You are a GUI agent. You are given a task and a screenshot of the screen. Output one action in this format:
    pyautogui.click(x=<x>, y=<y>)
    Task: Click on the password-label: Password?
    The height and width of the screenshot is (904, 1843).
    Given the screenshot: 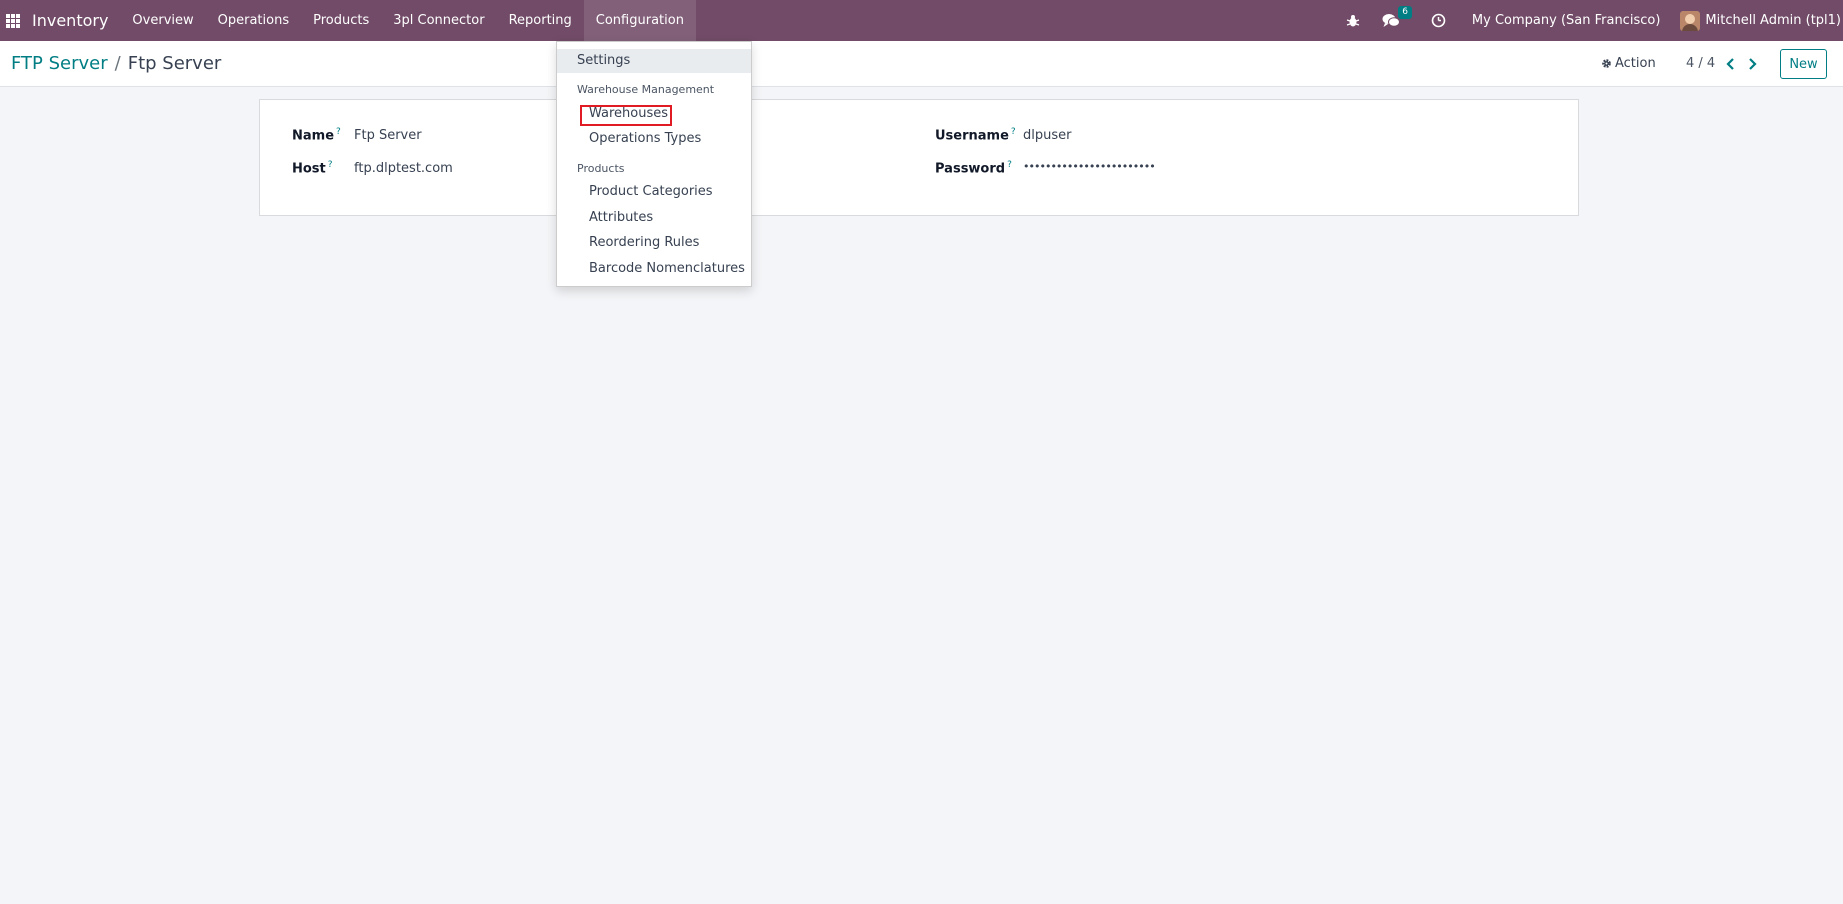 What is the action you would take?
    pyautogui.click(x=973, y=168)
    